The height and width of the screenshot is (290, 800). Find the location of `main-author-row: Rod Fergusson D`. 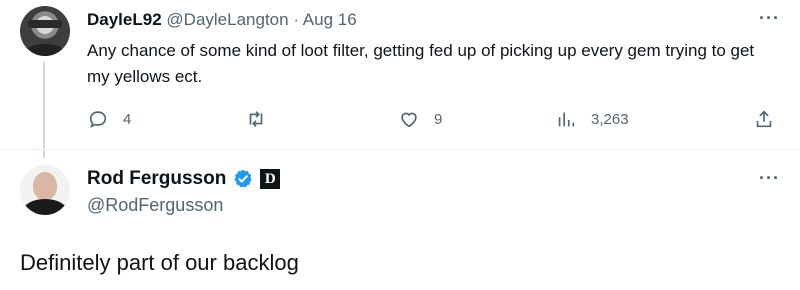

main-author-row: Rod Fergusson D is located at coordinates (184, 179).